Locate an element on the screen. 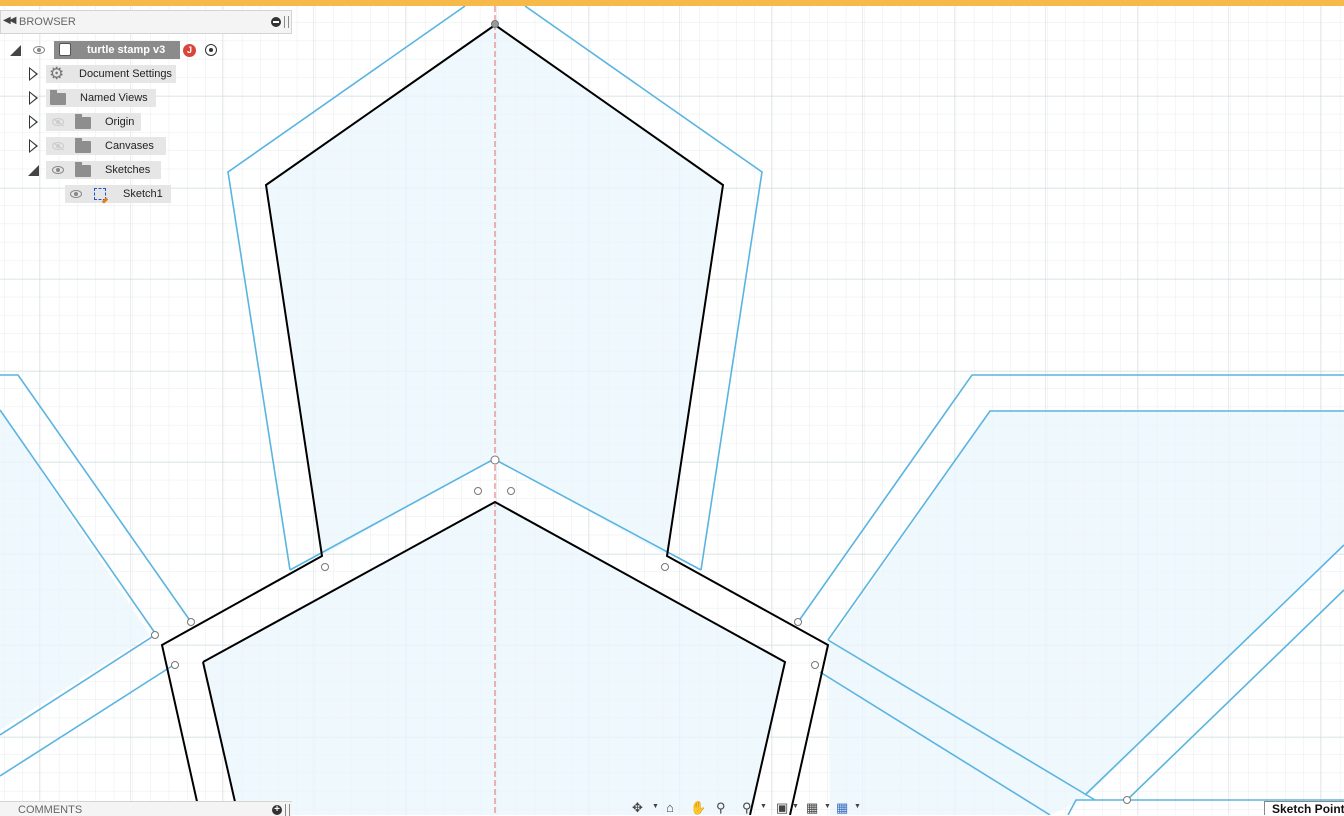  expand-root-icon is located at coordinates (15, 50).